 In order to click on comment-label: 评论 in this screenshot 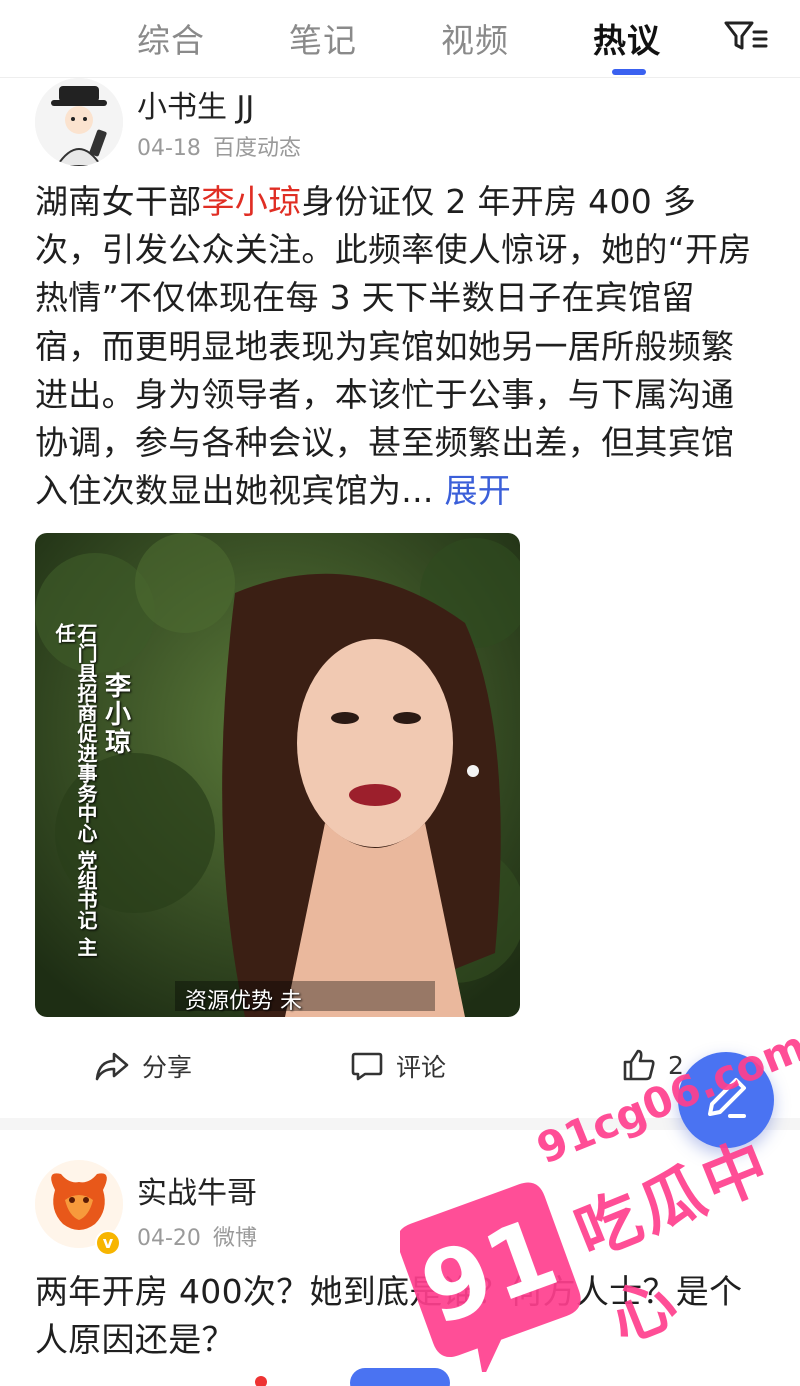, I will do `click(421, 1067)`.